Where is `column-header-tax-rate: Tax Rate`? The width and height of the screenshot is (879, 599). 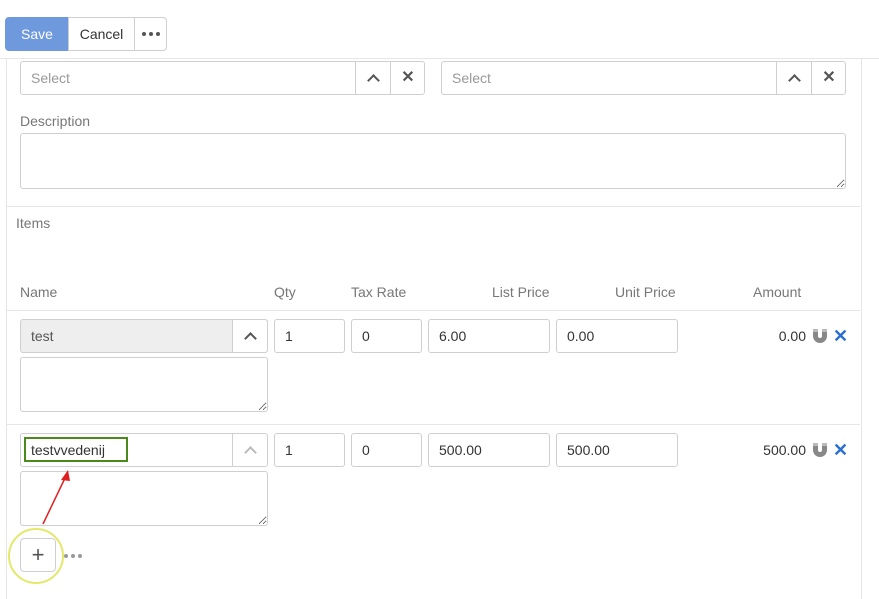 column-header-tax-rate: Tax Rate is located at coordinates (379, 292).